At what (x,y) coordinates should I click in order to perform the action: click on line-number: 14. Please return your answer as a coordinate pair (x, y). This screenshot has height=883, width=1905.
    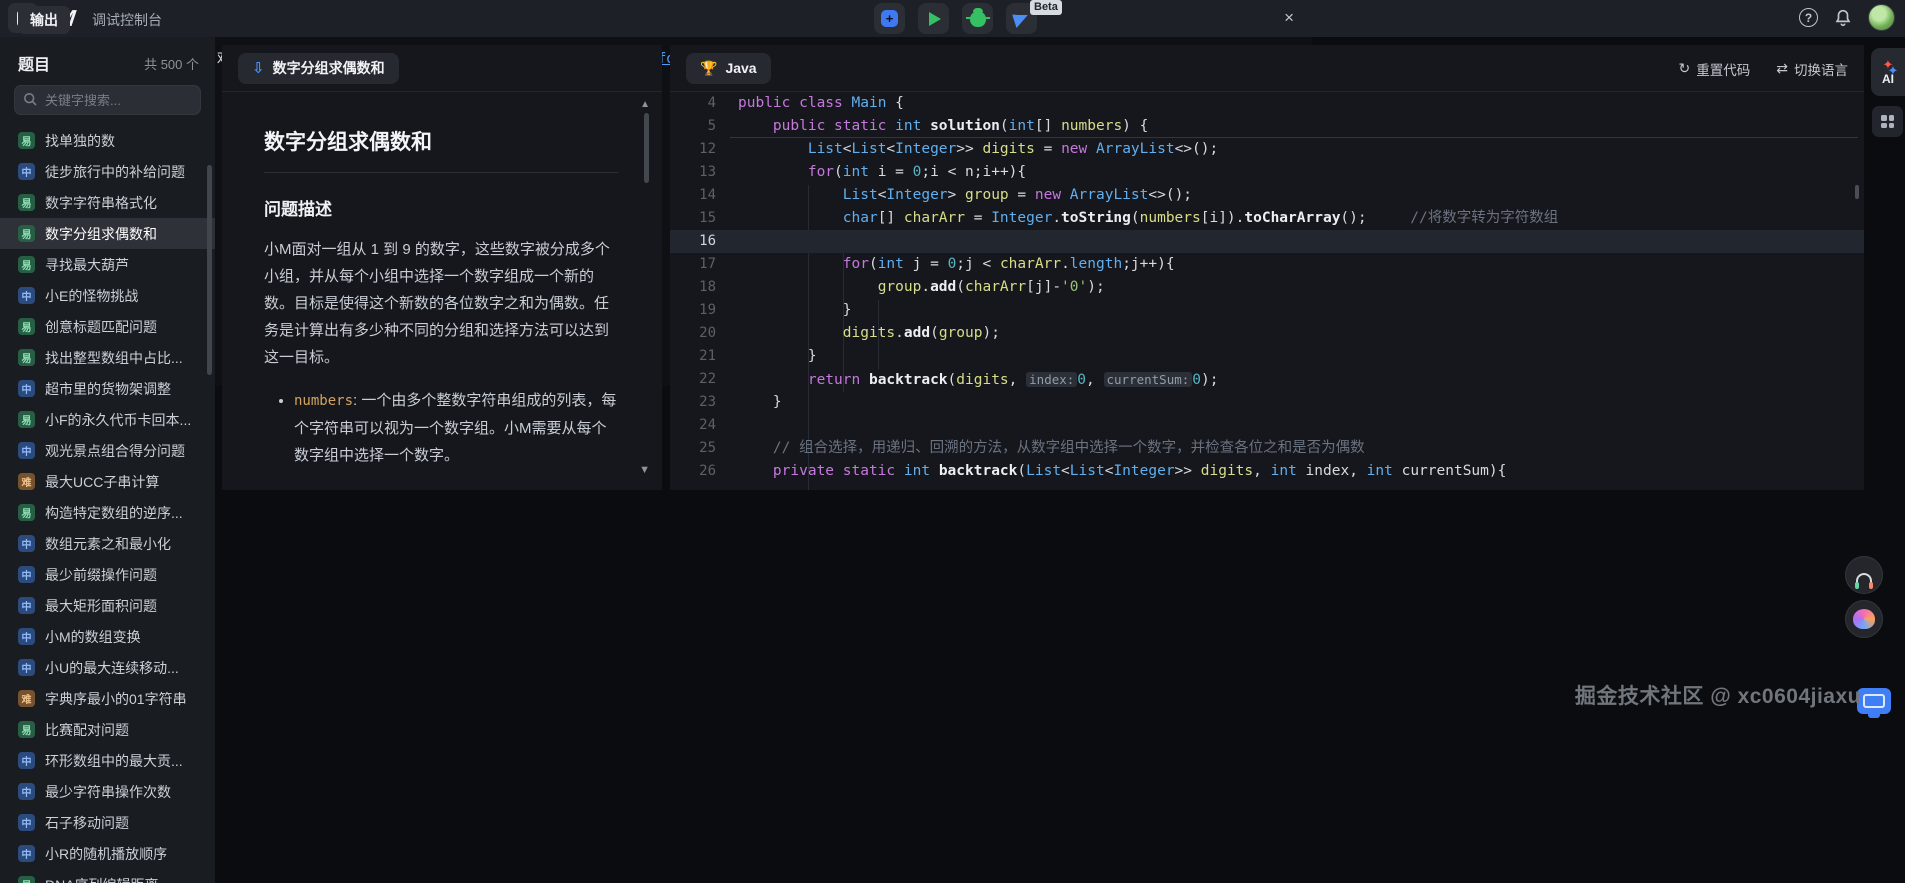
    Looking at the image, I should click on (707, 195).